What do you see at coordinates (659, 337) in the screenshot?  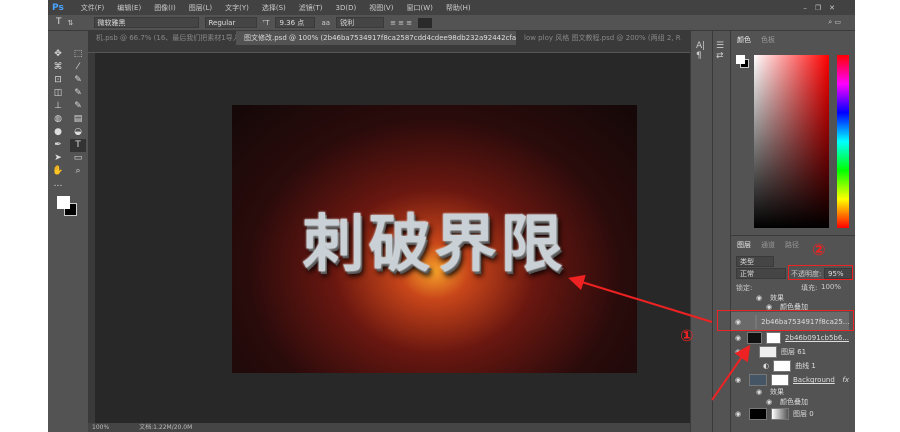 I see `annotation-arrows` at bounding box center [659, 337].